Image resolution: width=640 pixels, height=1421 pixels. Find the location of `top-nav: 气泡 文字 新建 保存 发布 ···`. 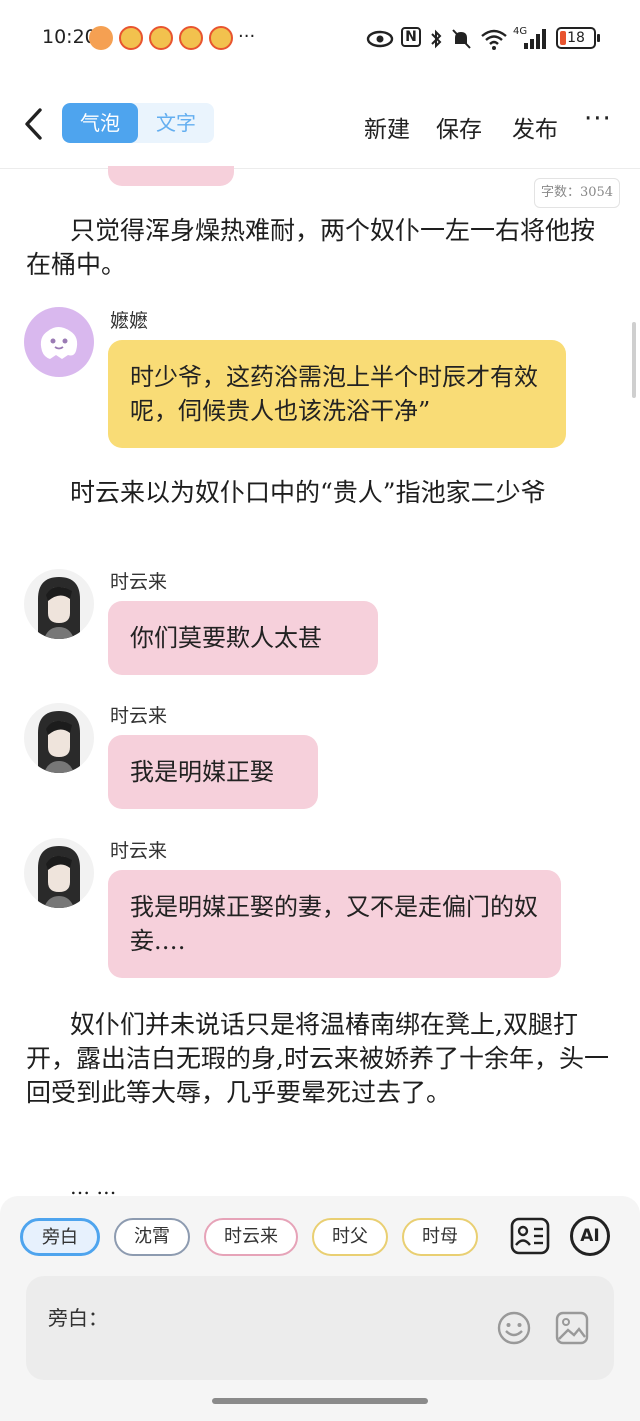

top-nav: 气泡 文字 新建 保存 发布 ··· is located at coordinates (320, 126).